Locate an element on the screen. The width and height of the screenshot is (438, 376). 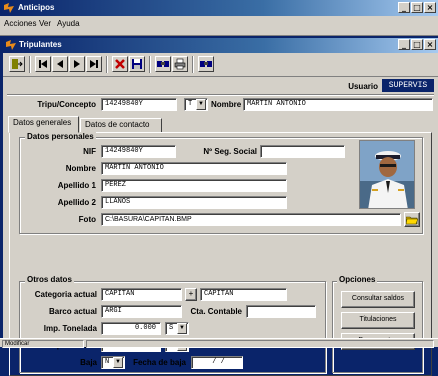
exit-icon is located at coordinates (17, 64).